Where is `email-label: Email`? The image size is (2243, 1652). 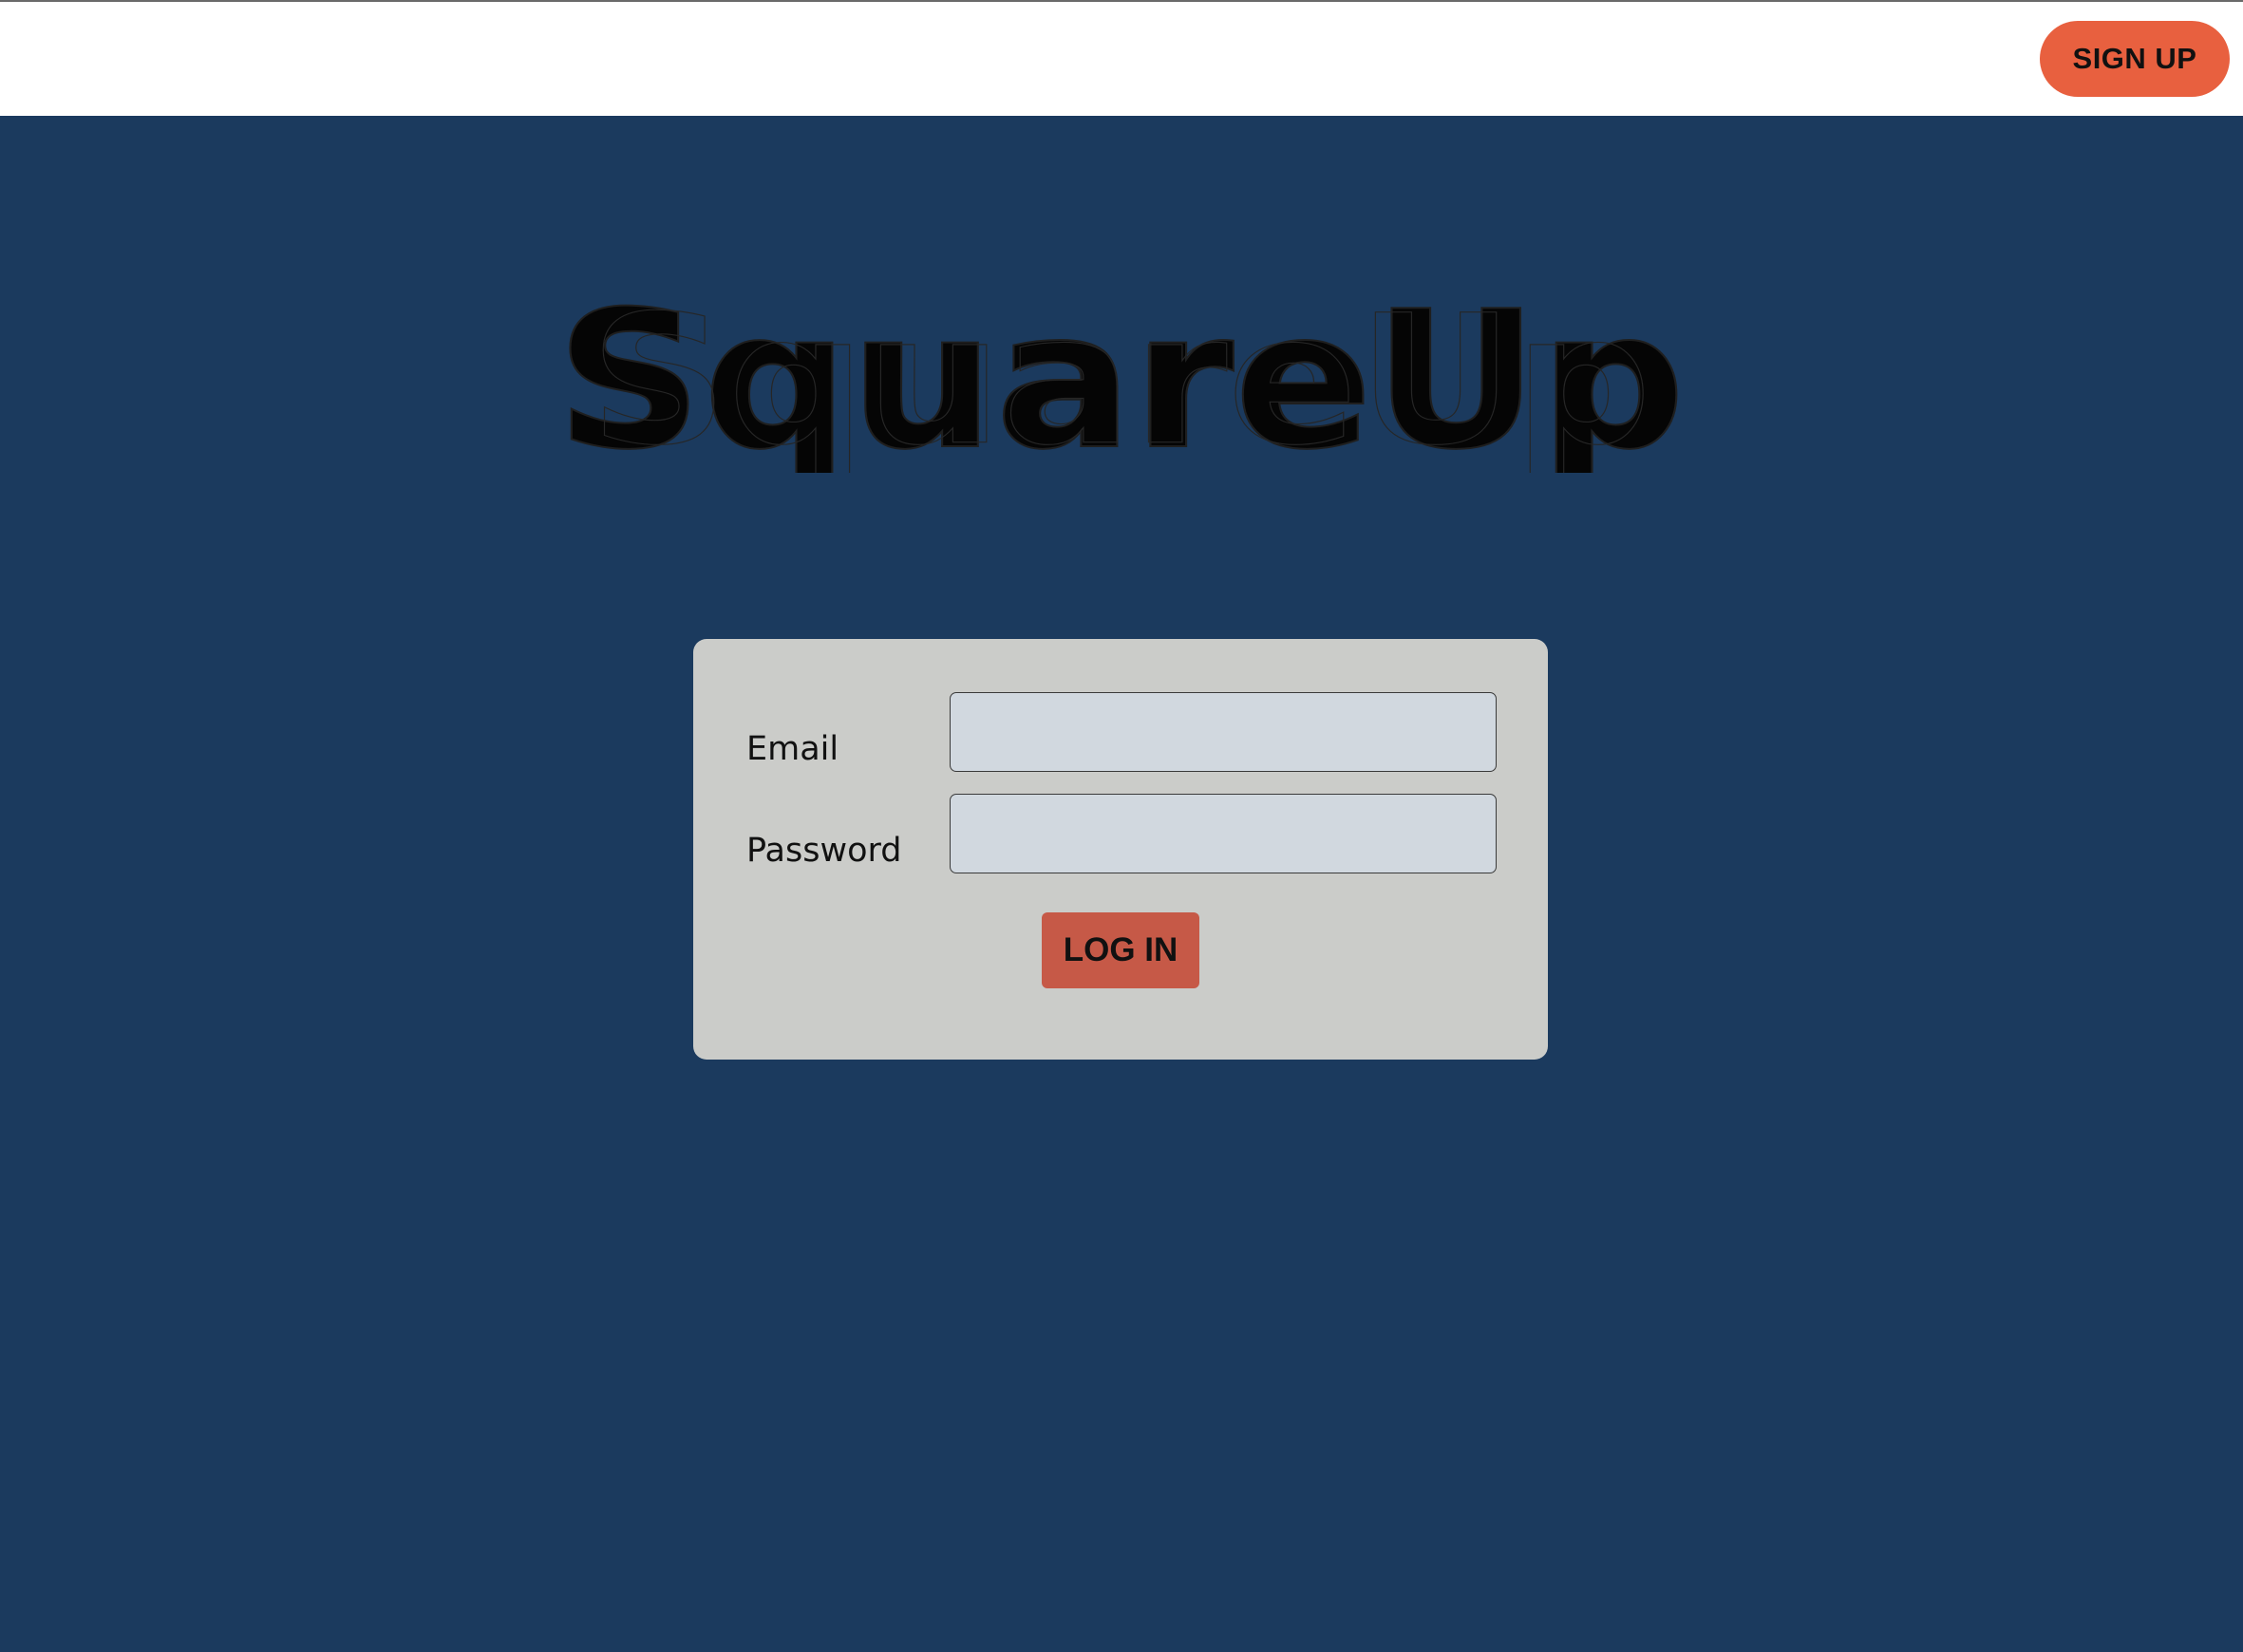 email-label: Email is located at coordinates (792, 749).